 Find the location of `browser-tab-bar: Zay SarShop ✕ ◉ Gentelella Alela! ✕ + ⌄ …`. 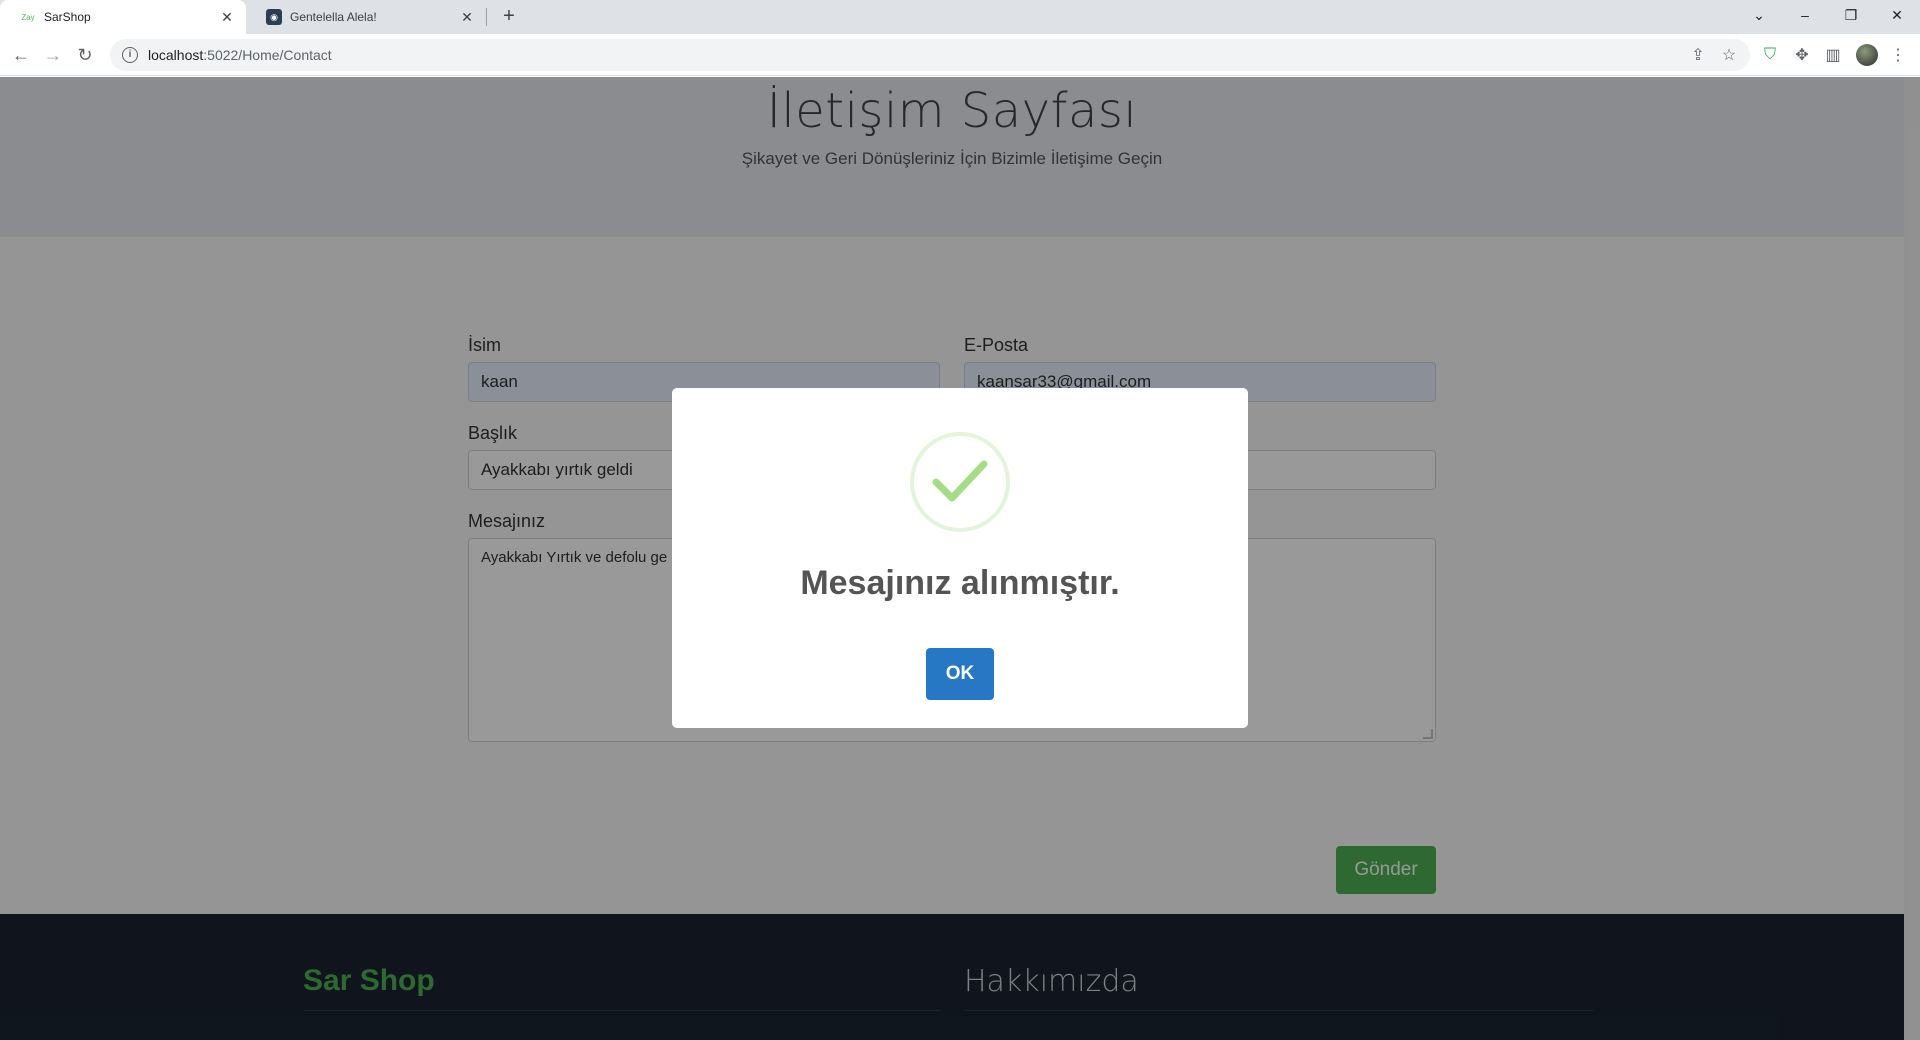

browser-tab-bar: Zay SarShop ✕ ◉ Gentelella Alela! ✕ + ⌄ … is located at coordinates (960, 17).